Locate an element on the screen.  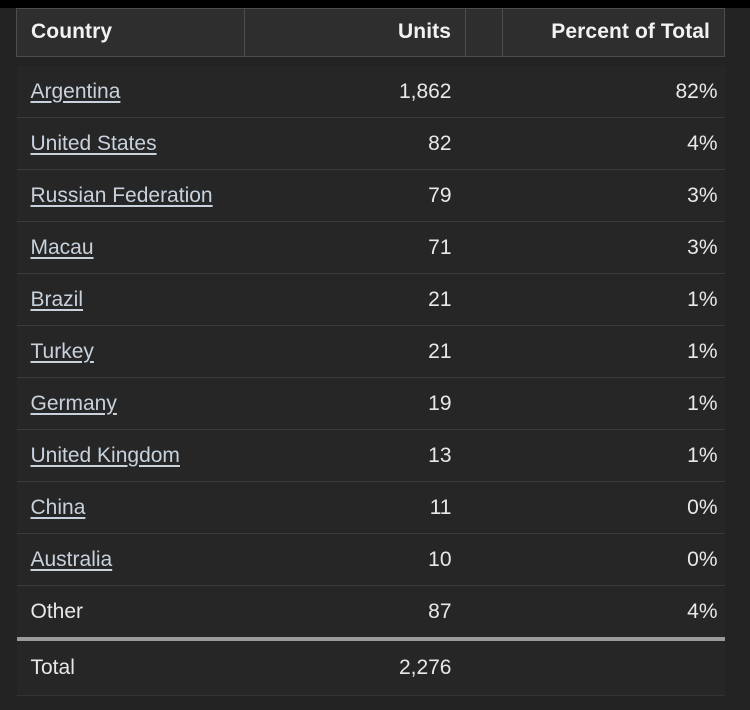
table-row: Brazil 21 1% is located at coordinates (370, 299).